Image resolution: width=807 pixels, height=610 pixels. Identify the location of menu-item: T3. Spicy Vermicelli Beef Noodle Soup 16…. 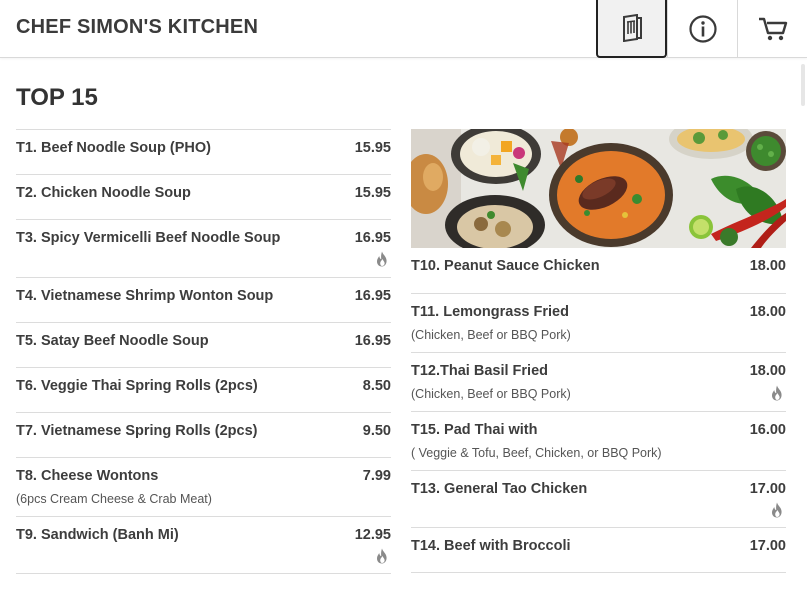
(203, 248).